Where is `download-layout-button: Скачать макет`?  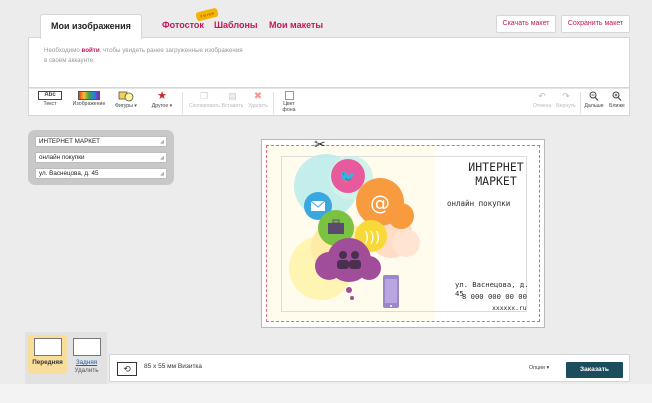 download-layout-button: Скачать макет is located at coordinates (526, 24).